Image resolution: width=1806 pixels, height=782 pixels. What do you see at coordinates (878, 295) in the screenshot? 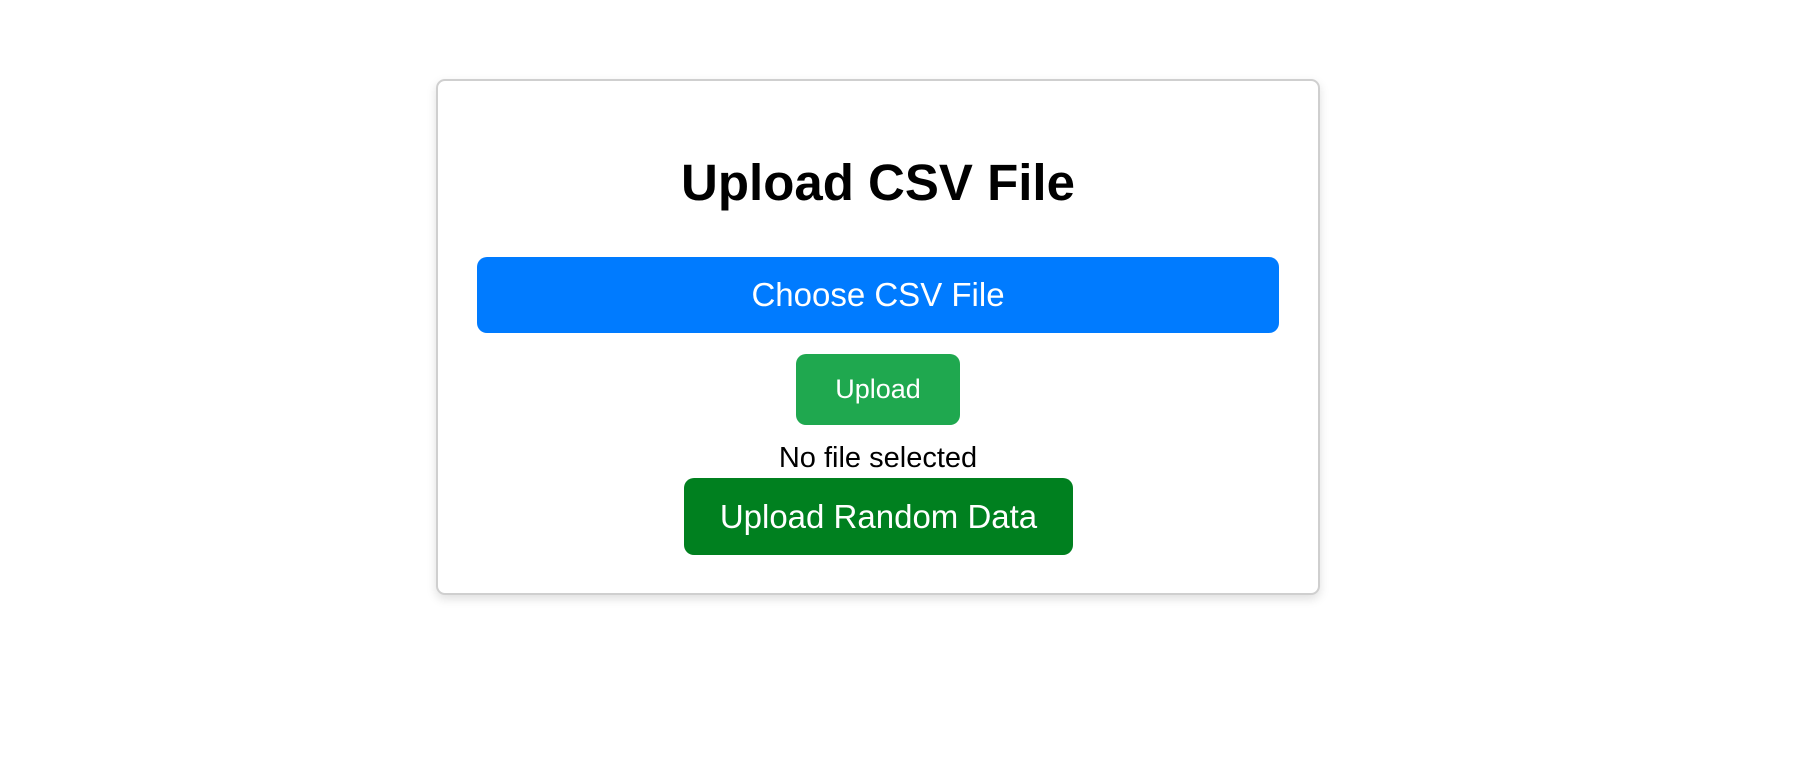
I see `choose-csv-file-button: Choose CSV File` at bounding box center [878, 295].